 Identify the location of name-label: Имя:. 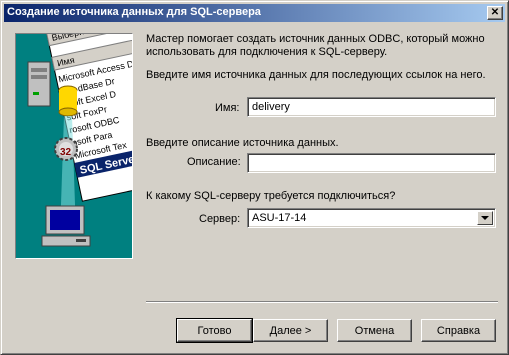
(227, 108).